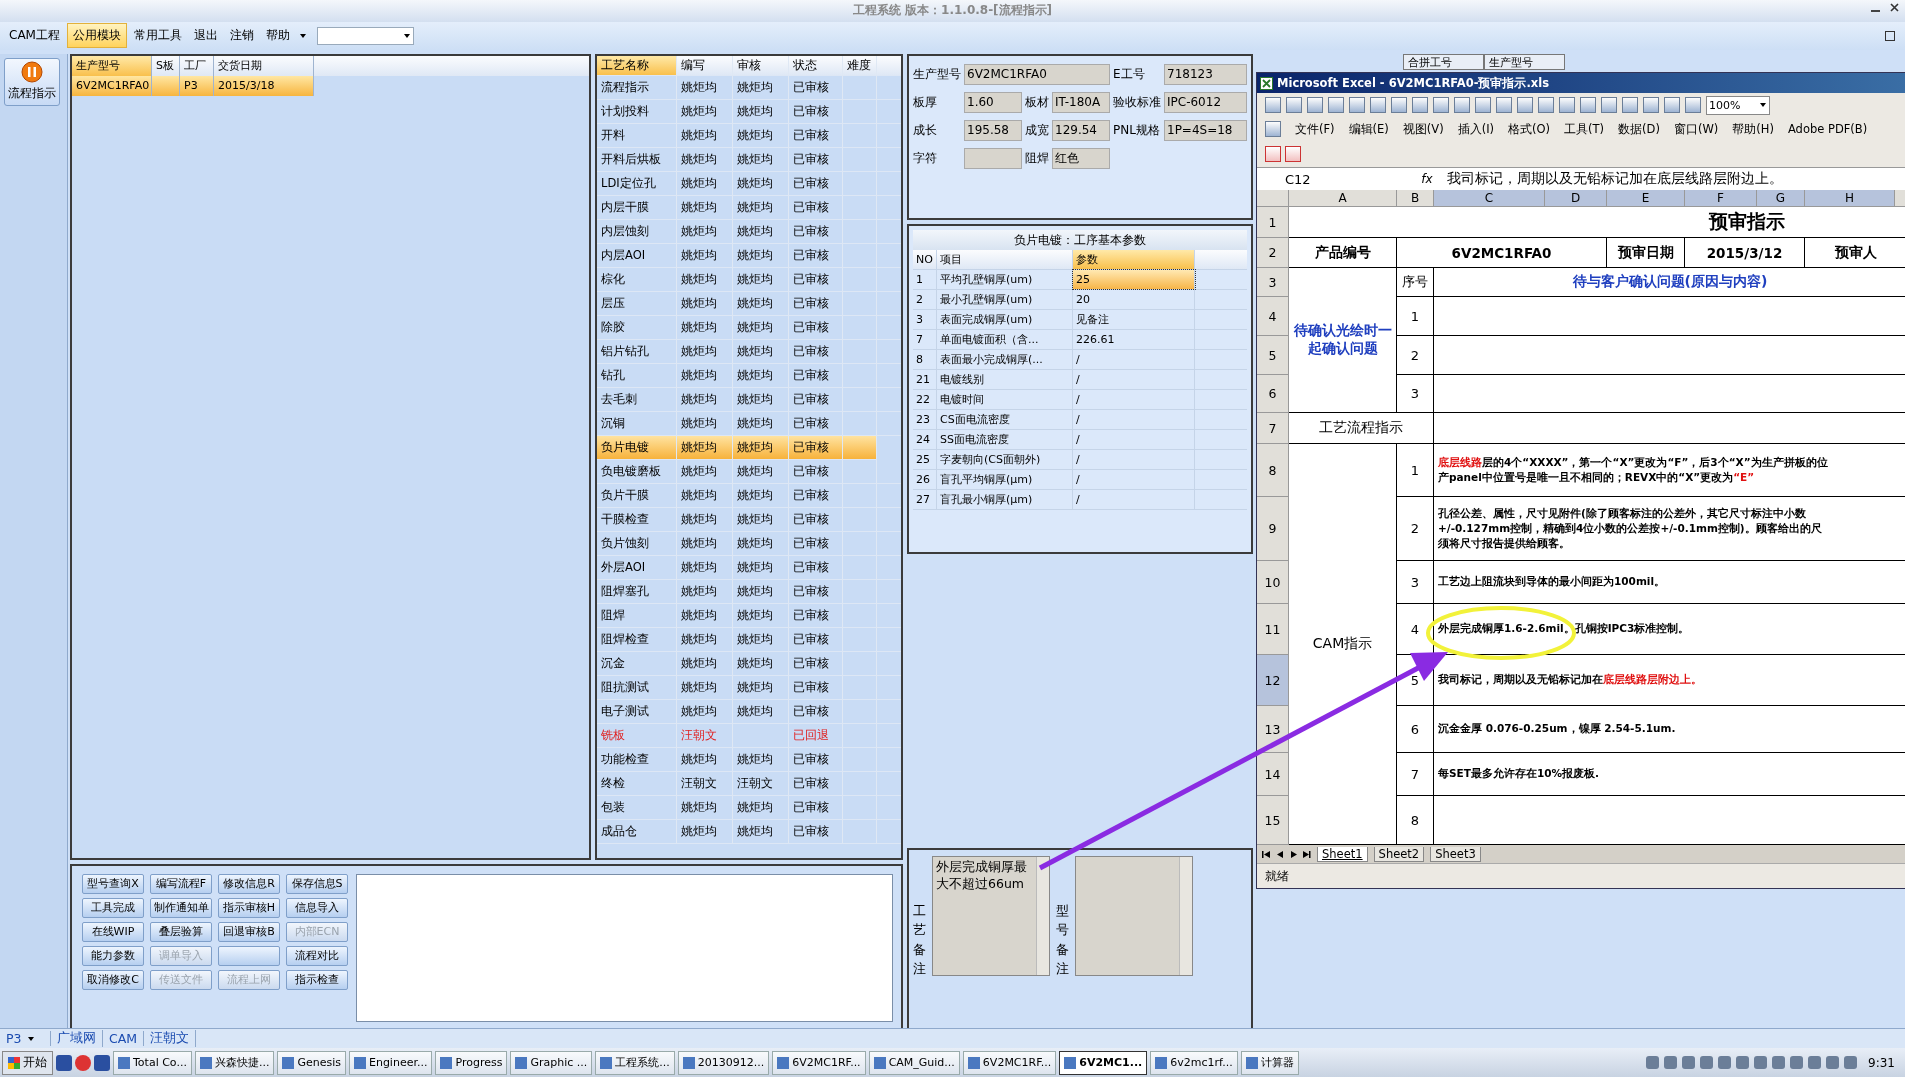  I want to click on column-header: G, so click(1781, 198).